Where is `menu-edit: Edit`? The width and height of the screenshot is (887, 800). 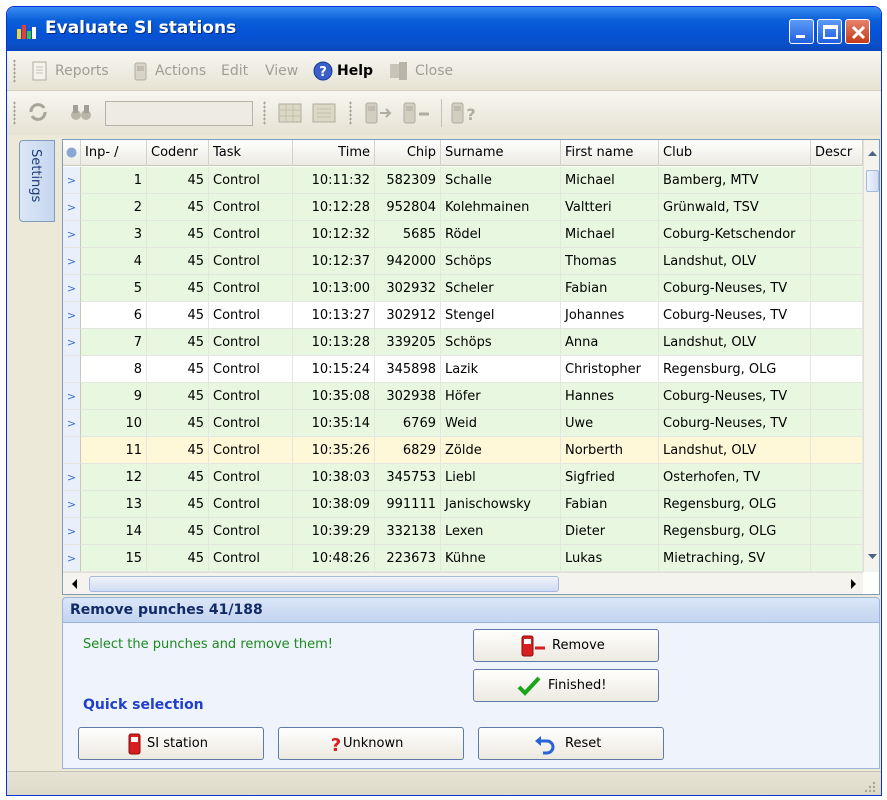
menu-edit: Edit is located at coordinates (234, 71).